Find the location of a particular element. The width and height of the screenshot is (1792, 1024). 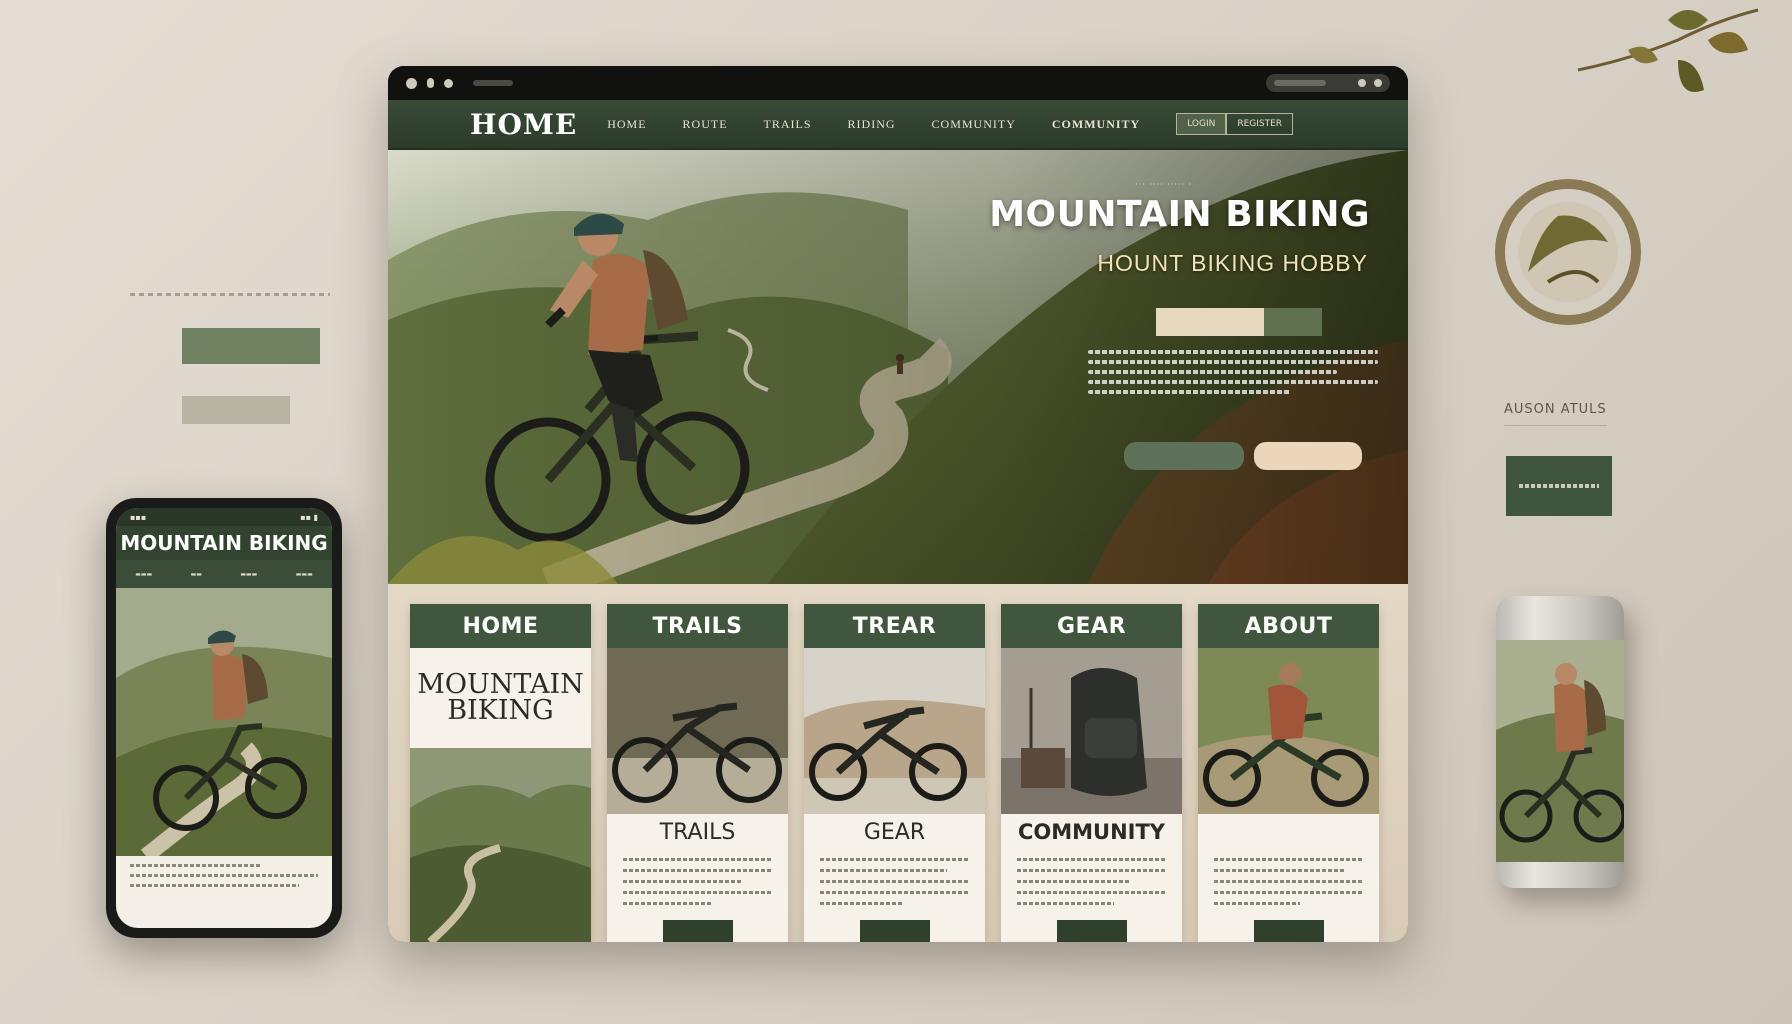

card-trails-subtitle: TRAILS is located at coordinates (697, 832).